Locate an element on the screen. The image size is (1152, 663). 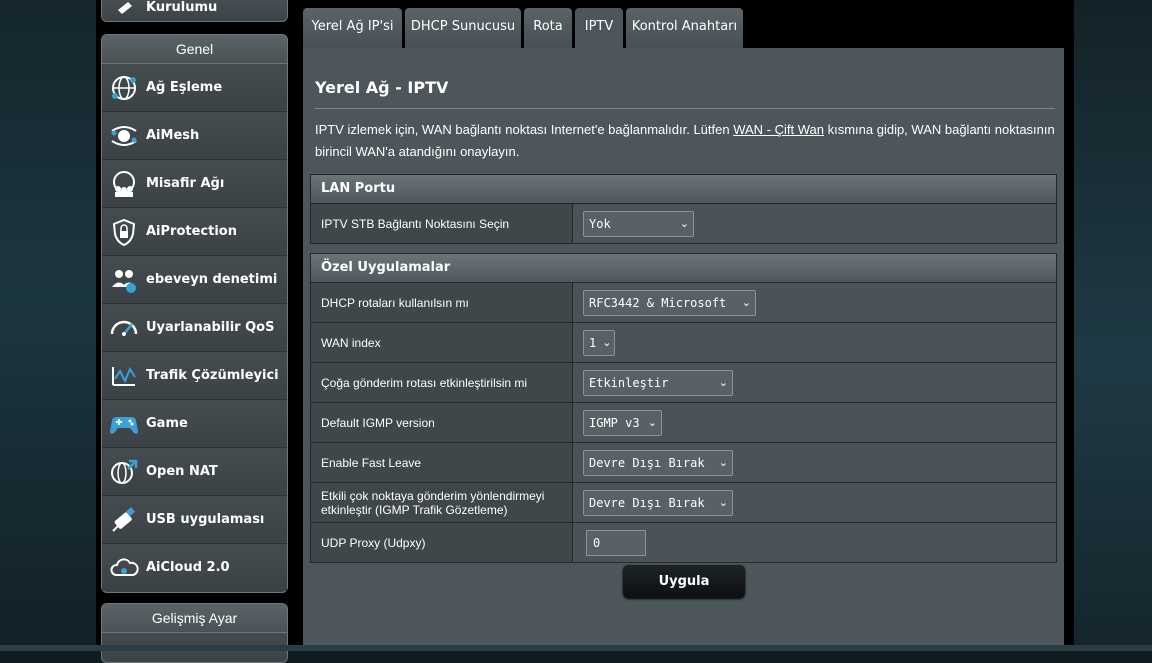
parental-control-icon is located at coordinates (124, 280).